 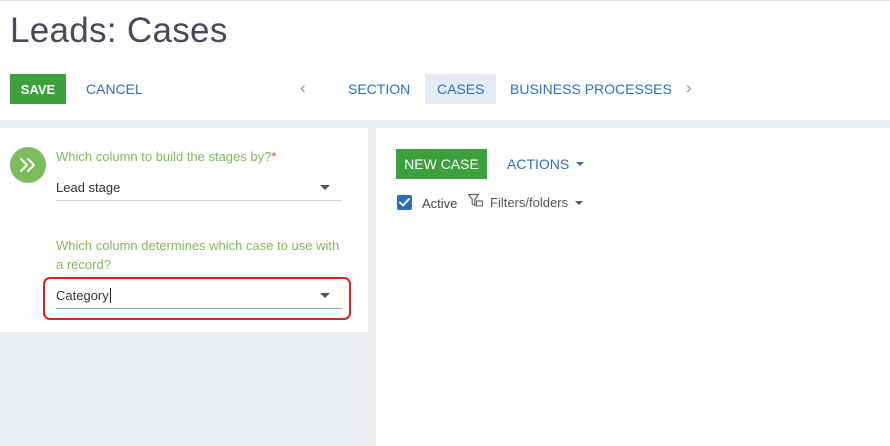 What do you see at coordinates (199, 188) in the screenshot?
I see `stage-column-dropdown: Lead stage` at bounding box center [199, 188].